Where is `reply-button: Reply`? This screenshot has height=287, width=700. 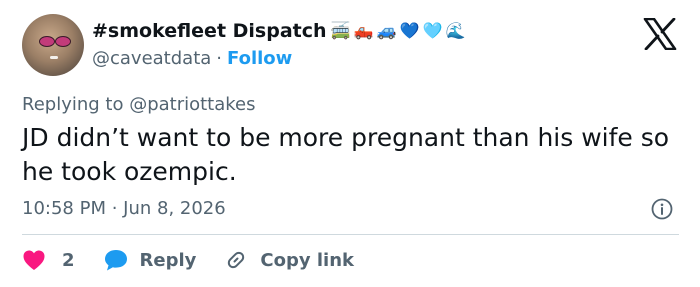
reply-button: Reply is located at coordinates (150, 260).